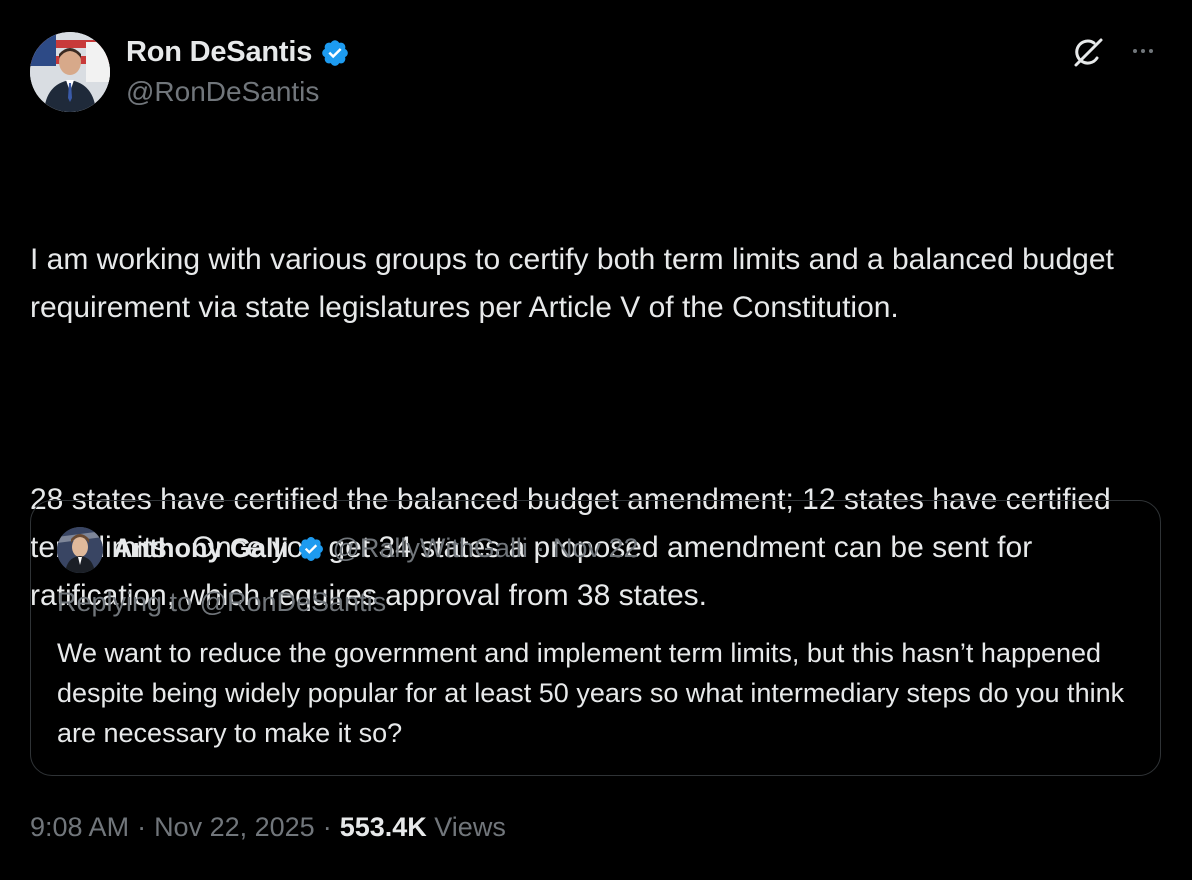  Describe the element at coordinates (234, 827) in the screenshot. I see `post-date: Nov 22, 2025` at that location.